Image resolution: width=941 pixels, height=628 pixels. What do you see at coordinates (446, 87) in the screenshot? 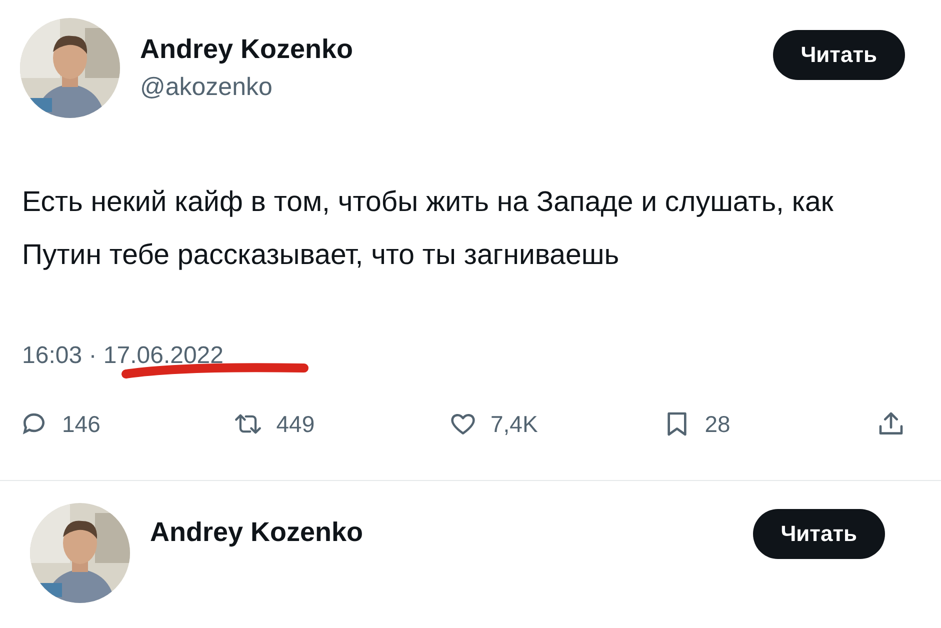
I see `author-handle: @akozenko` at bounding box center [446, 87].